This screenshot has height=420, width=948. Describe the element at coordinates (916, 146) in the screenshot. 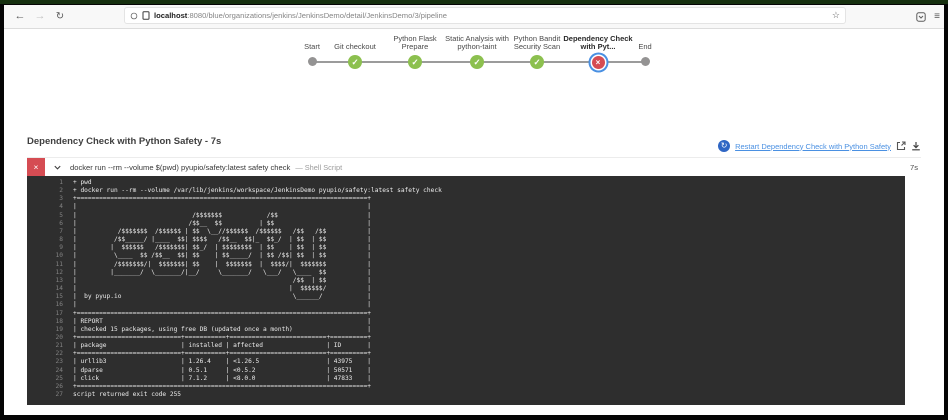

I see `download-log-icon` at that location.